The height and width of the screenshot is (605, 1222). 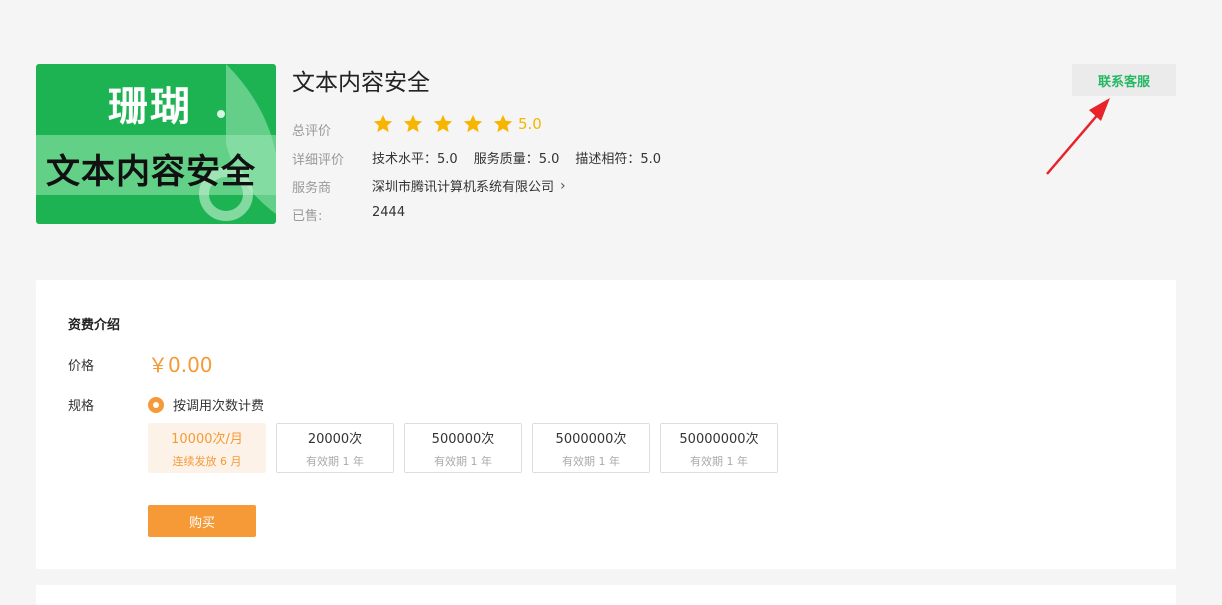 I want to click on billing-option: 按调用次数计费, so click(x=206, y=404).